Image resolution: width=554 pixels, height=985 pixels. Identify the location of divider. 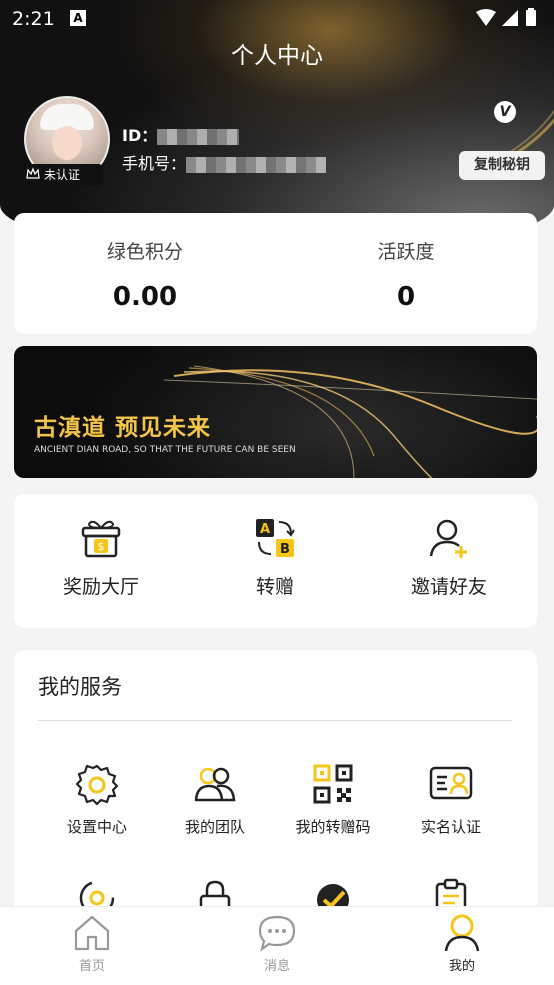
(275, 720).